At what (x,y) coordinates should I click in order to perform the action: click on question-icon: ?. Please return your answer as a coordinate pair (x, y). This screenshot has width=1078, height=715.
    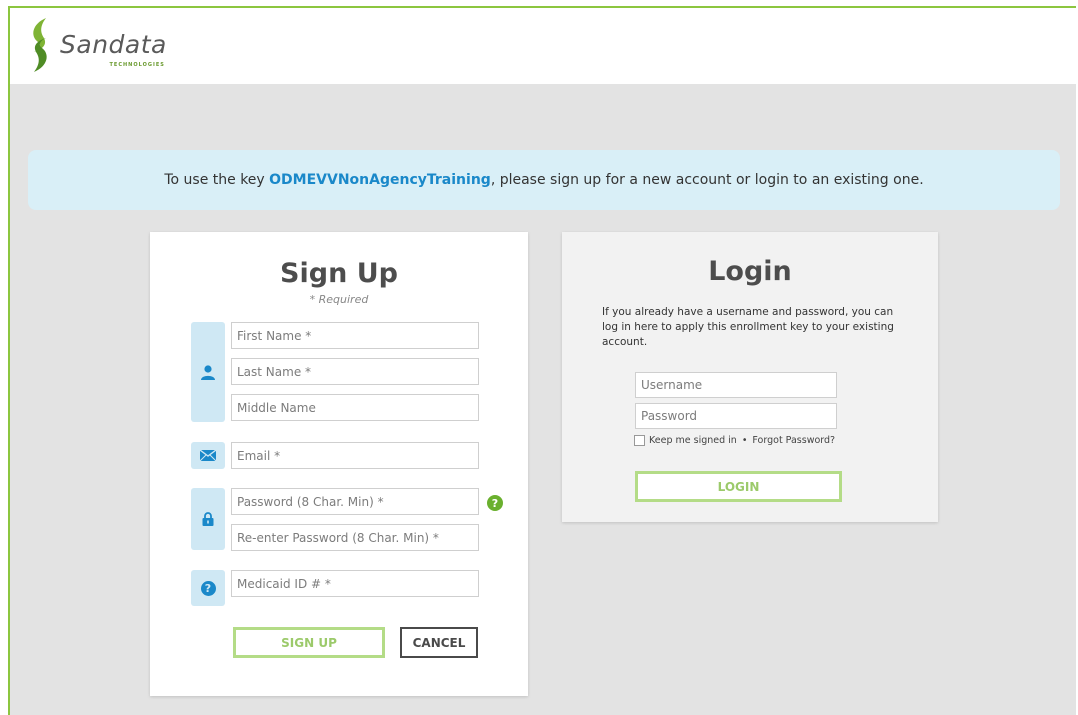
    Looking at the image, I should click on (208, 588).